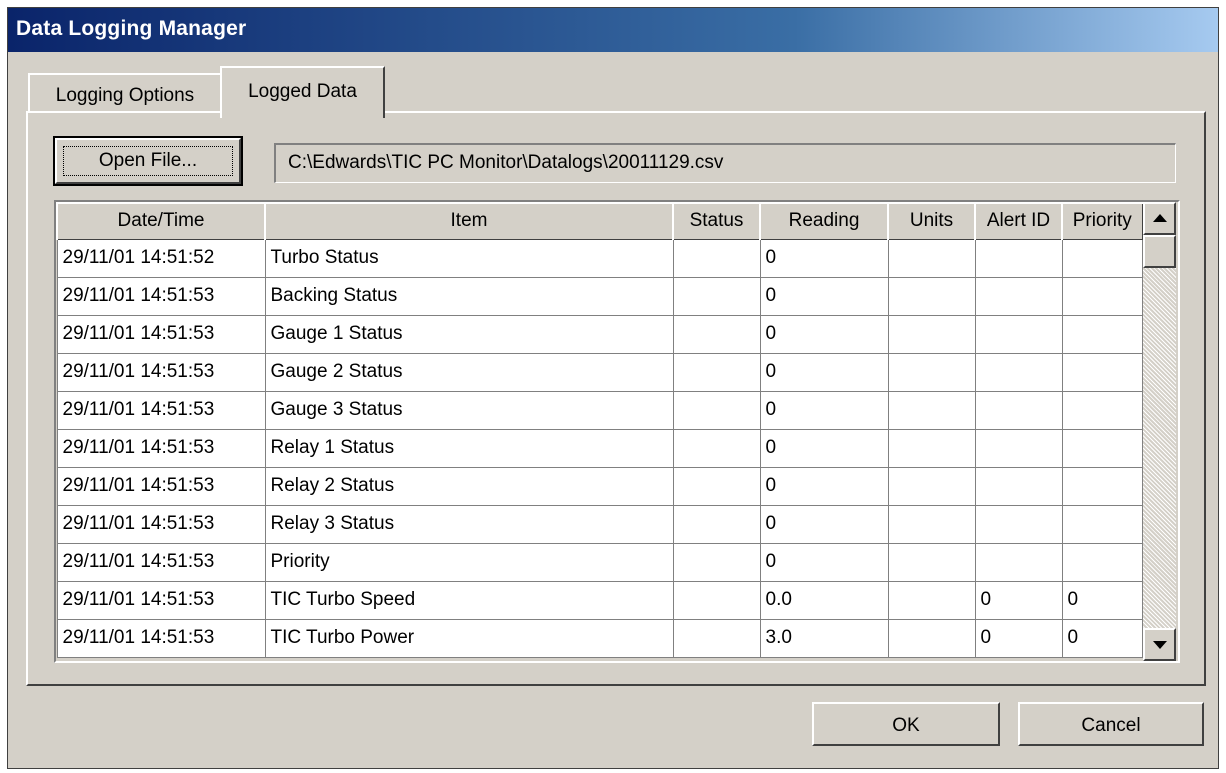  Describe the element at coordinates (302, 92) in the screenshot. I see `tab-logged-data: Logged Data` at that location.